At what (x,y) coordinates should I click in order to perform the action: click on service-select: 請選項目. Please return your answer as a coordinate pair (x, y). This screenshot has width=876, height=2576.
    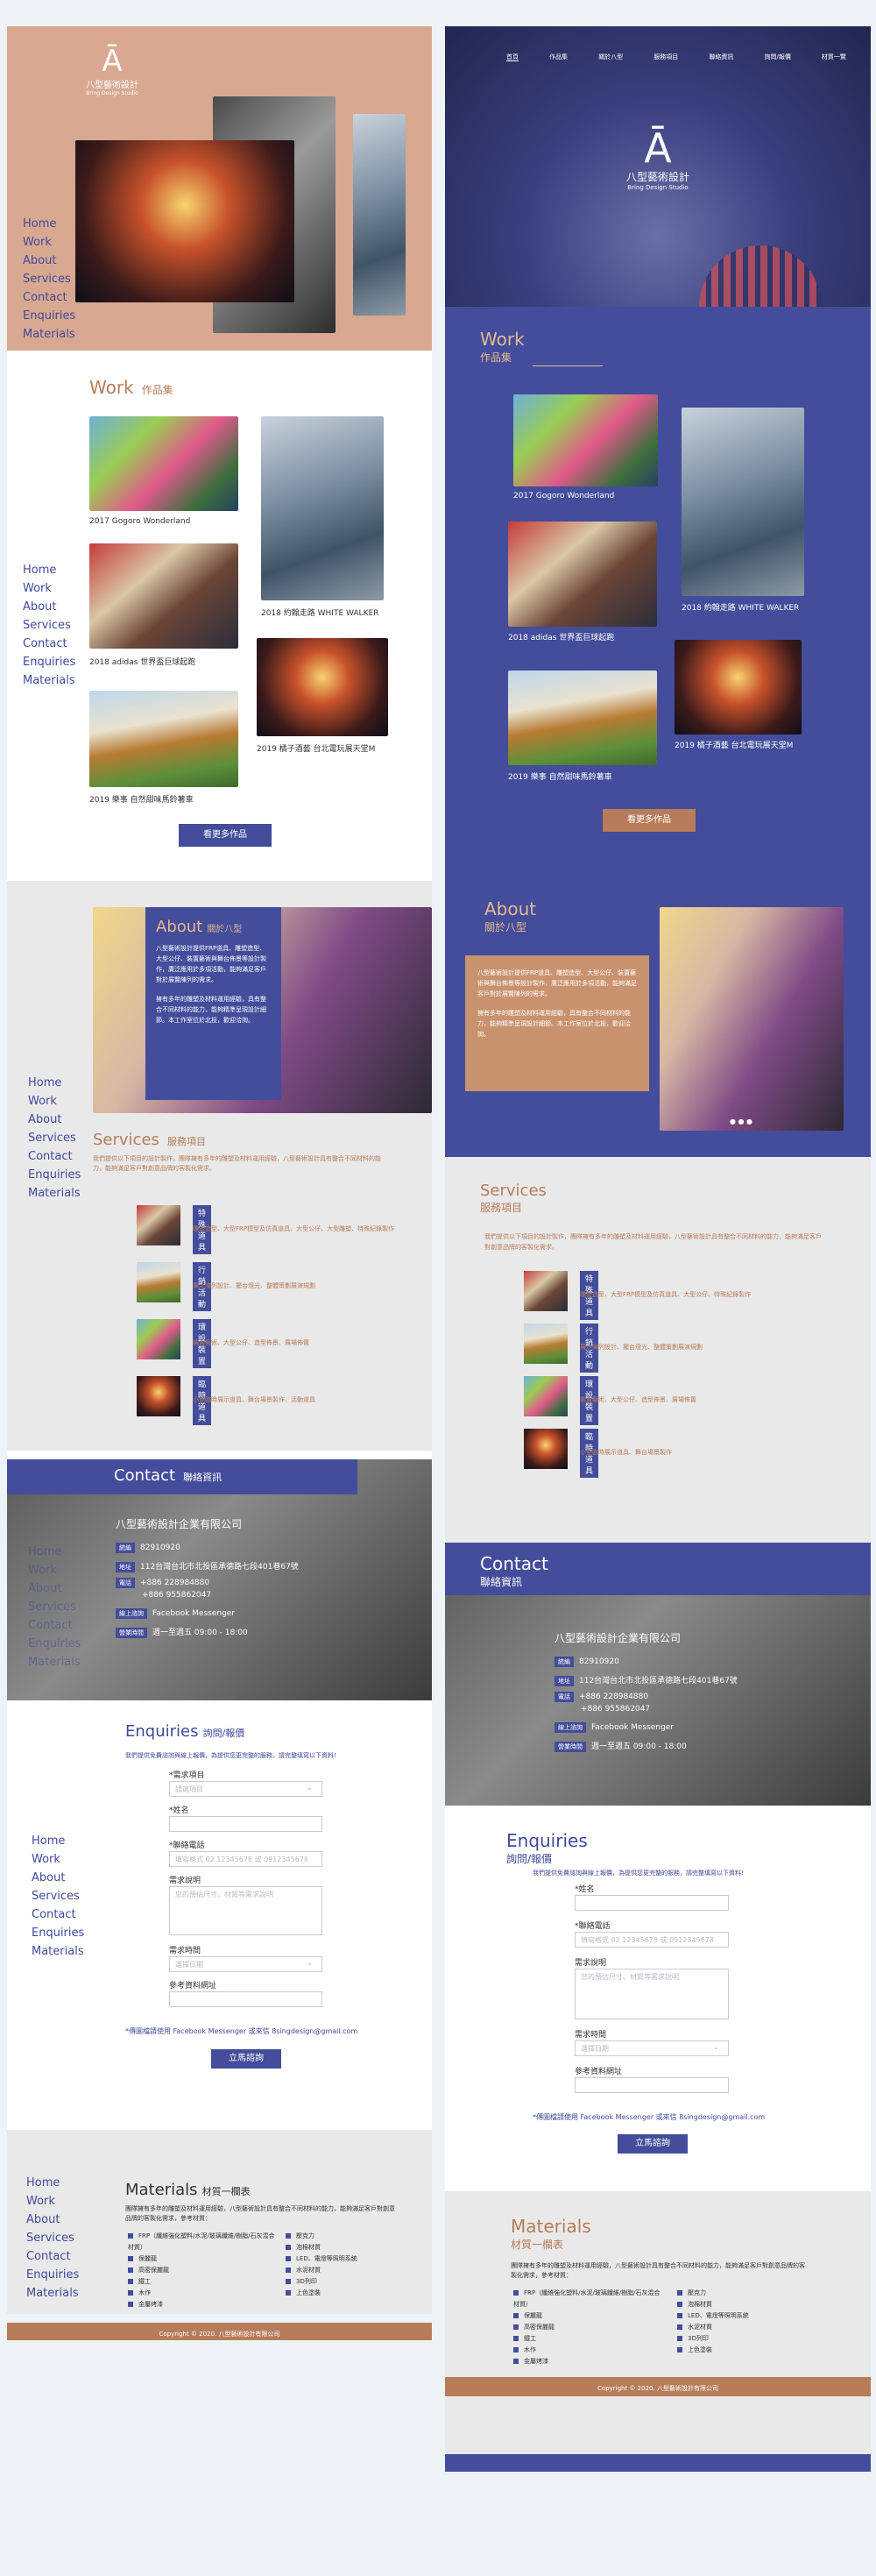
    Looking at the image, I should click on (245, 1789).